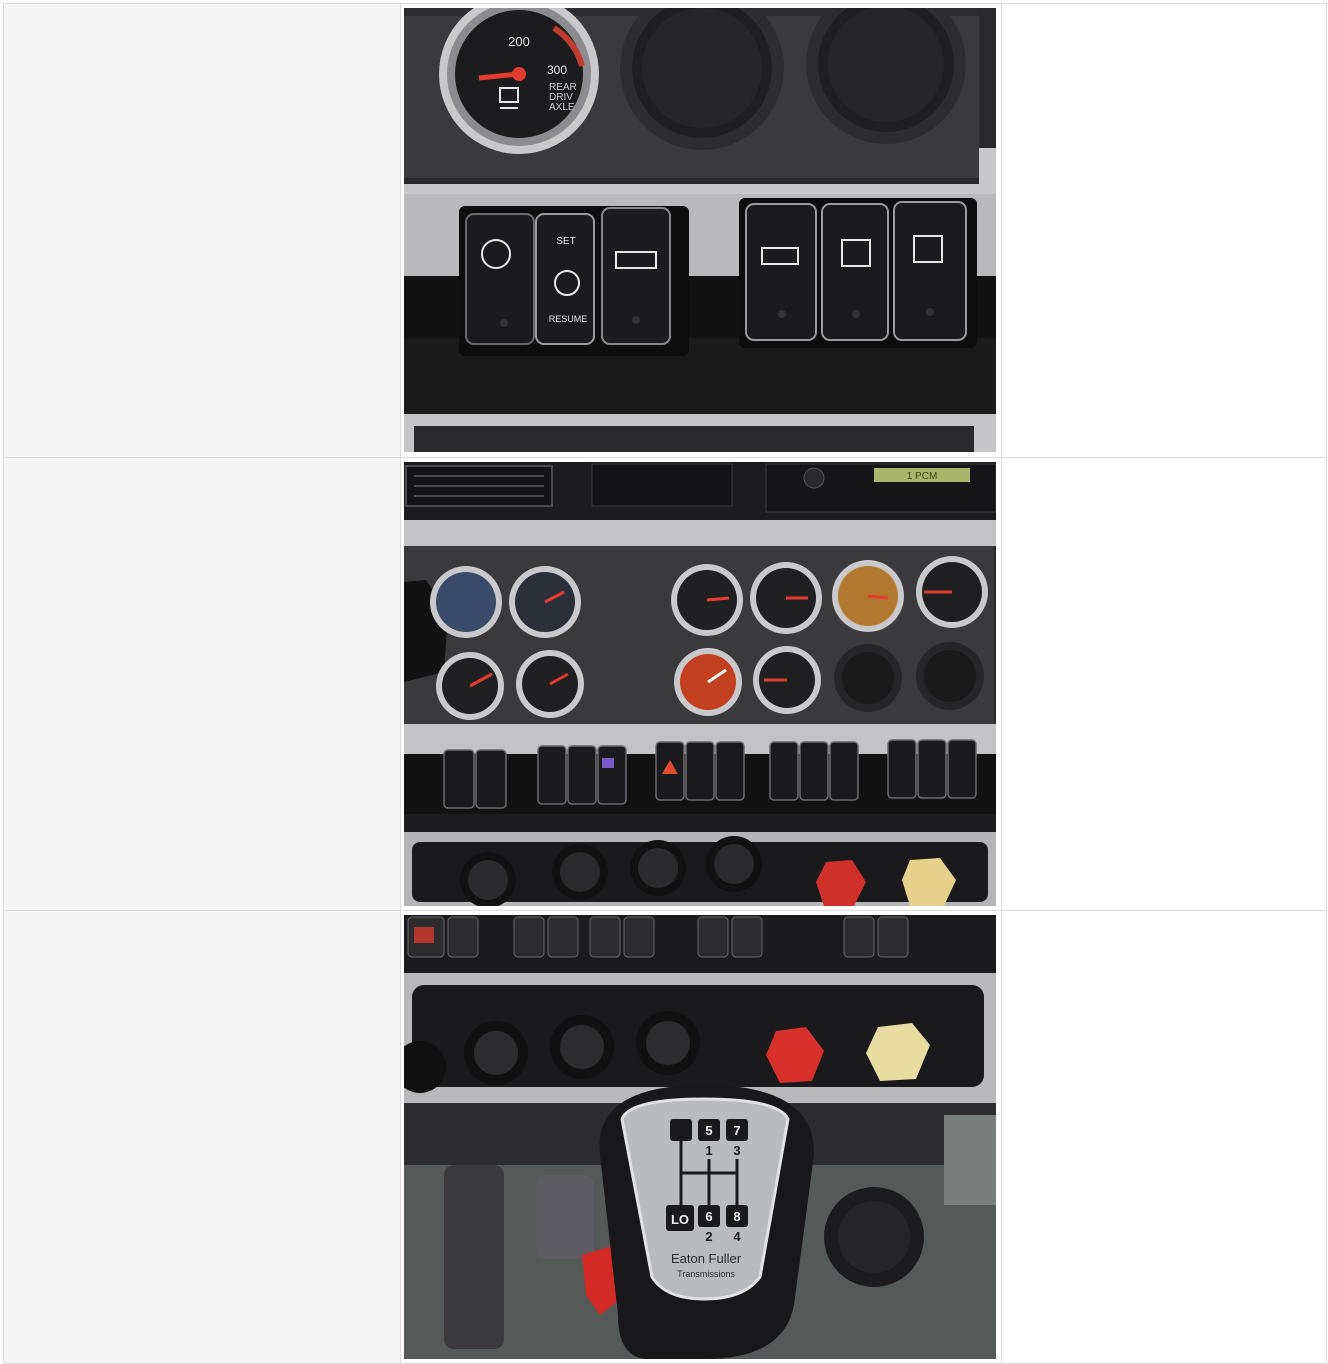 Image resolution: width=1328 pixels, height=1364 pixels. I want to click on gauge-label-200: 200, so click(519, 41).